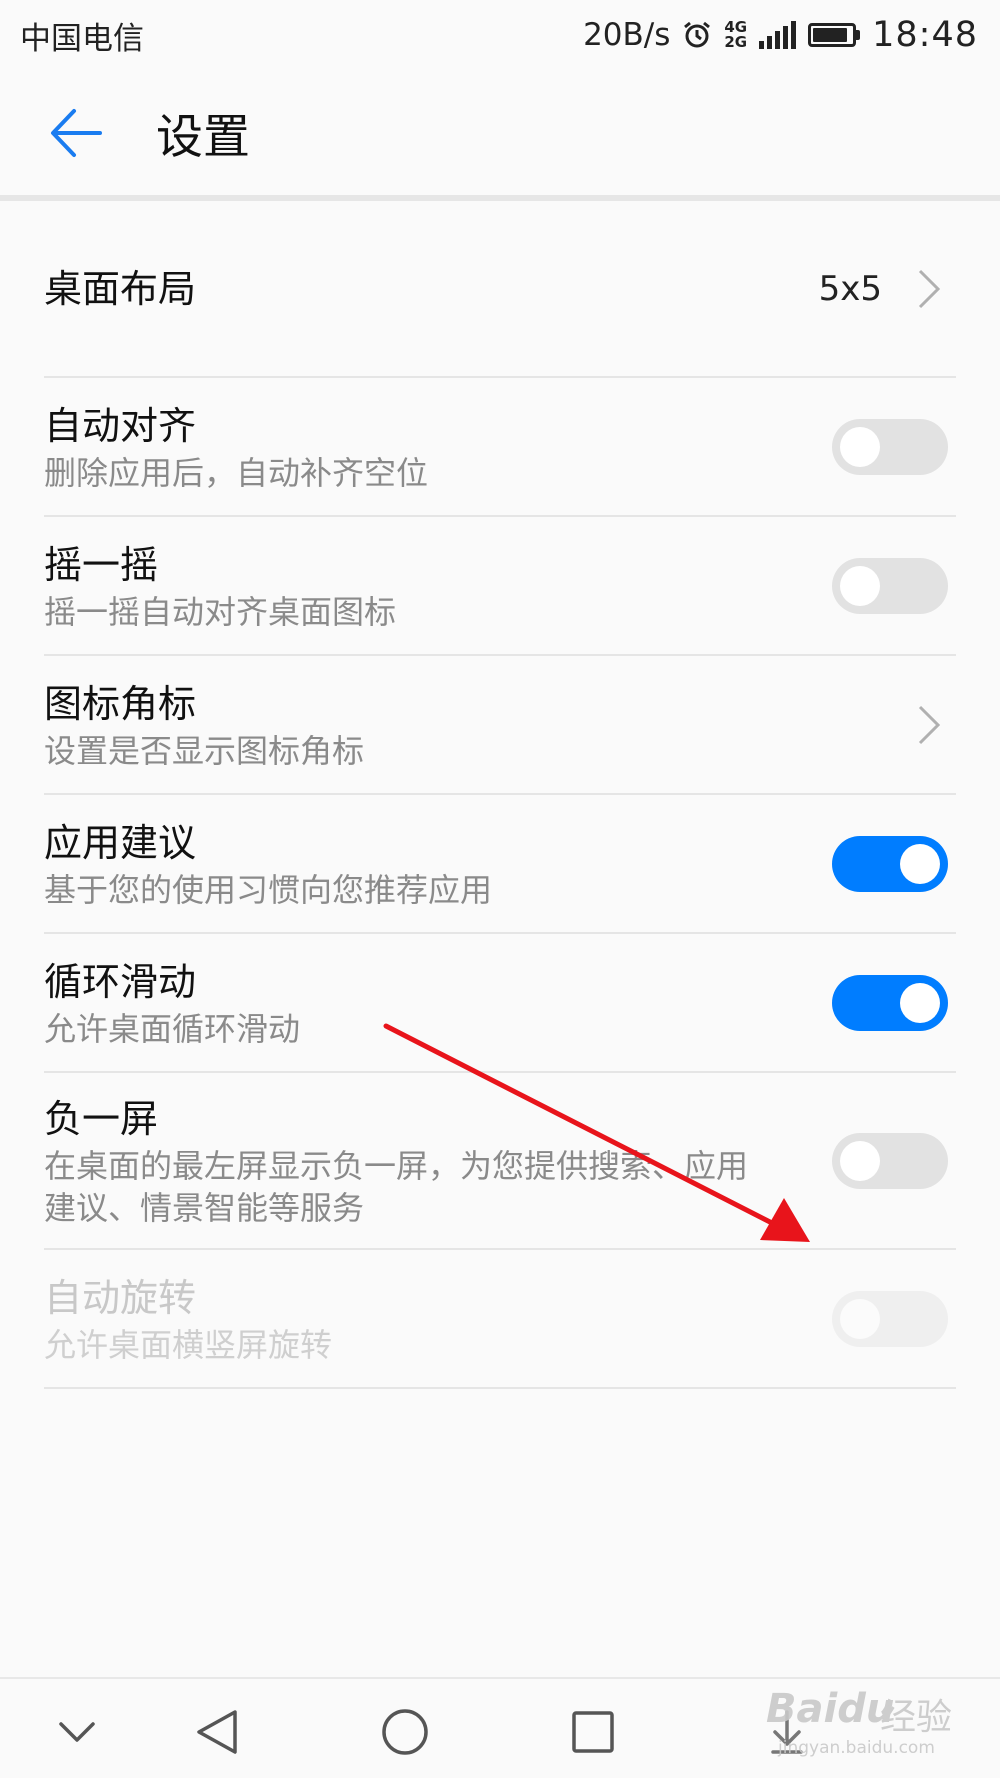 This screenshot has height=1778, width=1000. What do you see at coordinates (830, 1709) in the screenshot?
I see `watermark-brand: Baidu` at bounding box center [830, 1709].